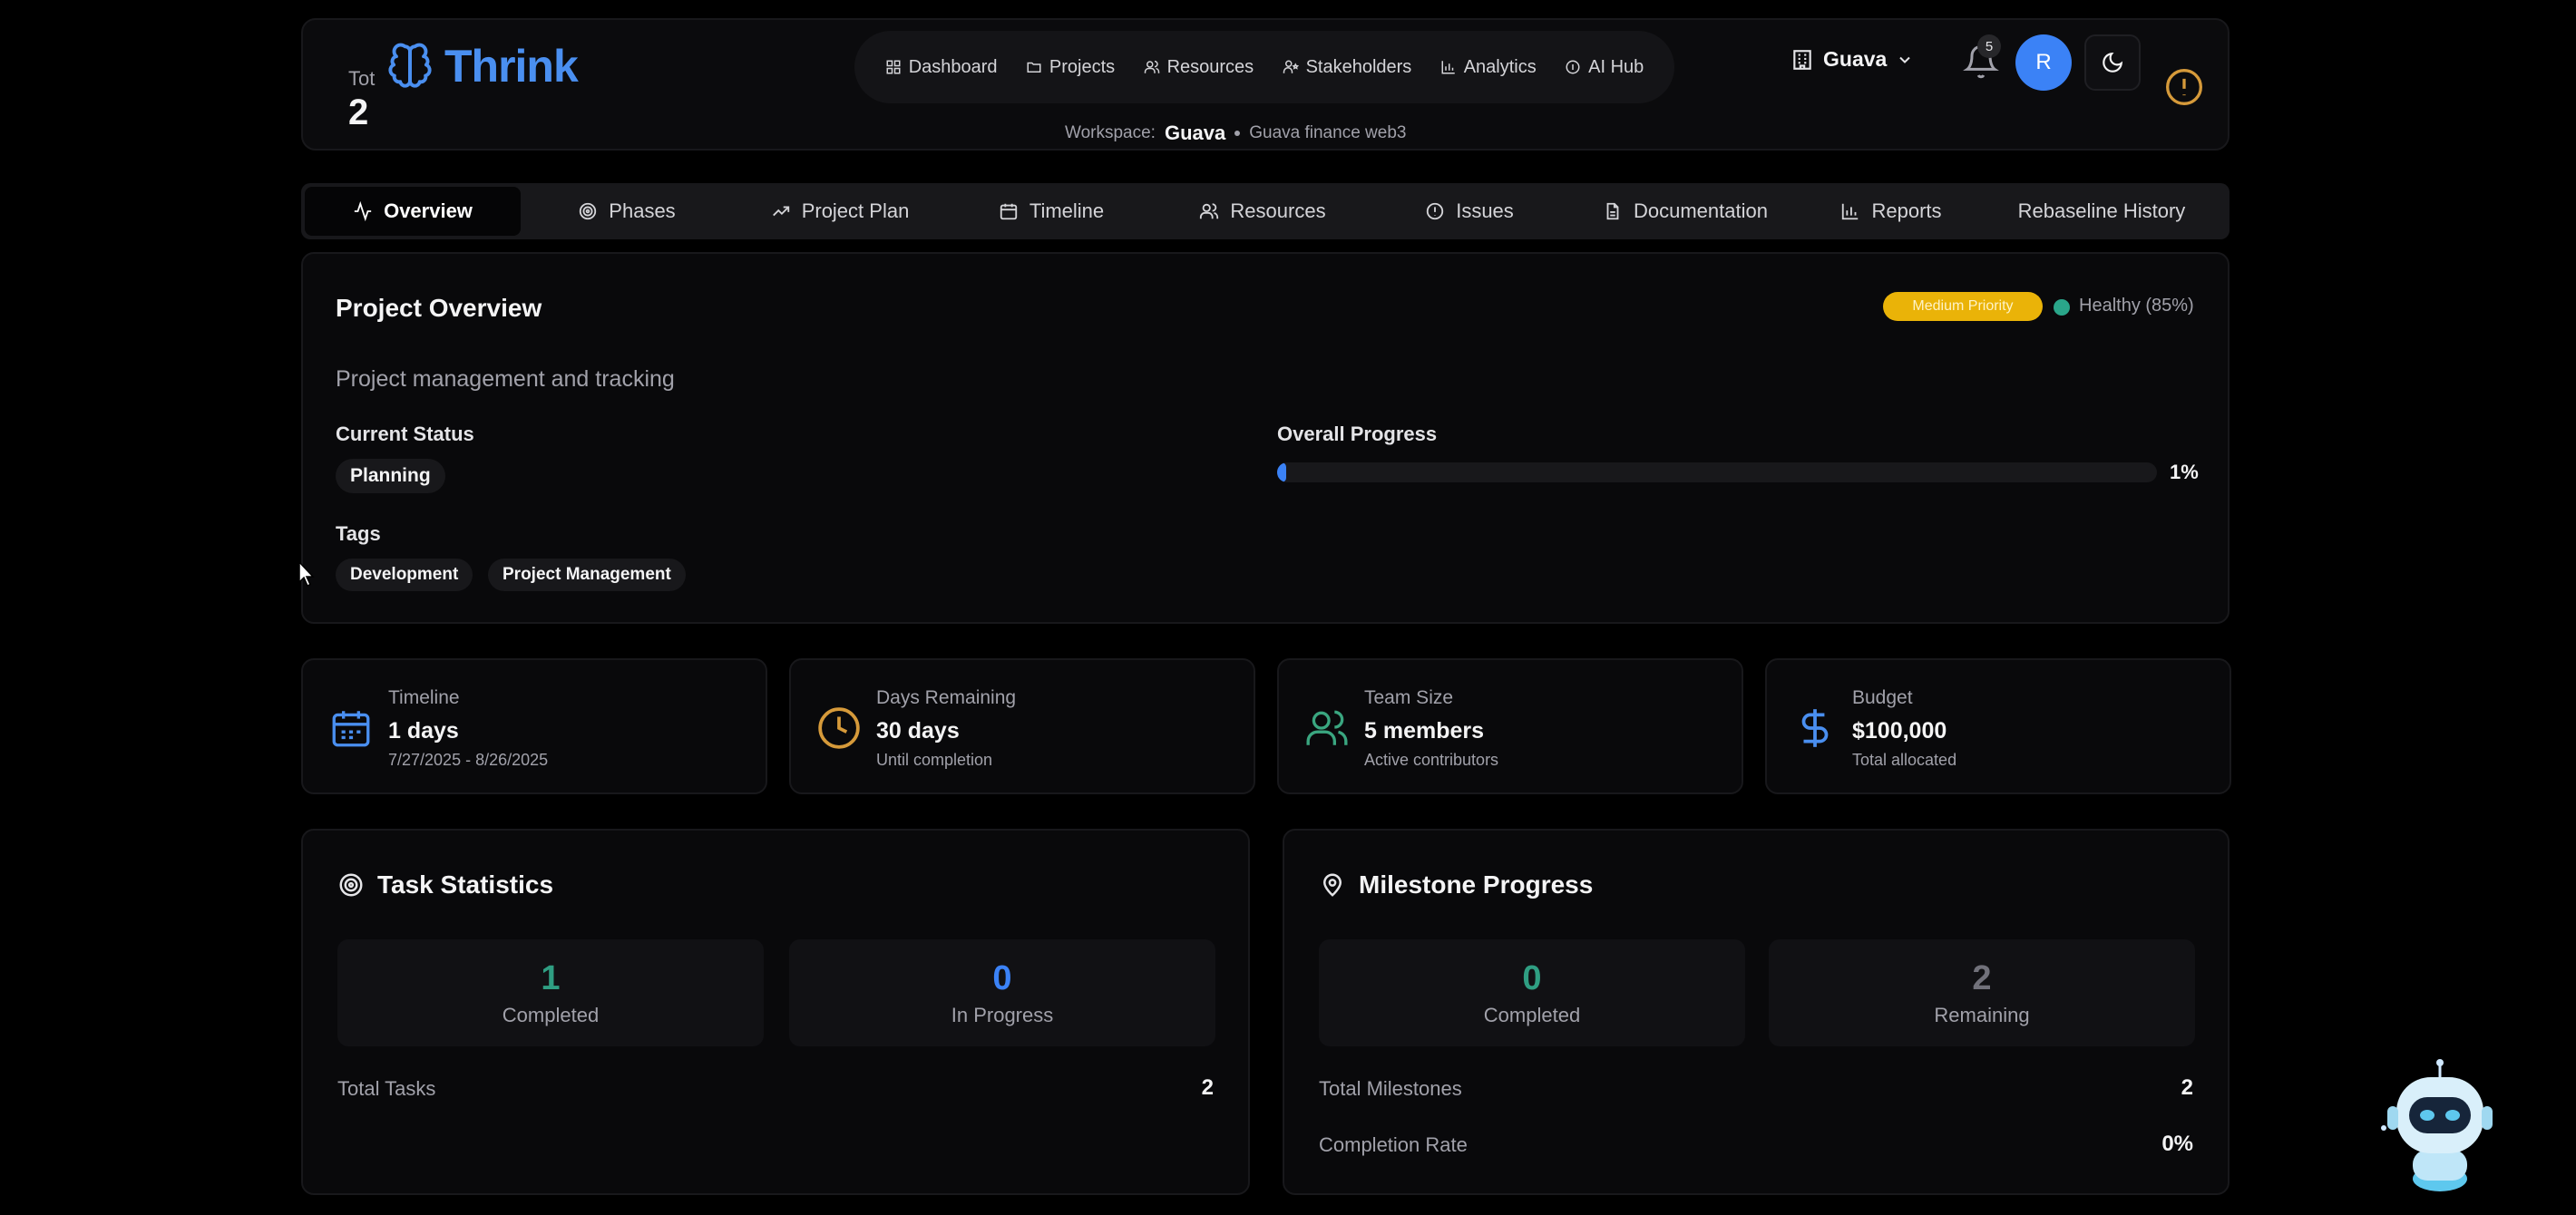 The height and width of the screenshot is (1215, 2576). What do you see at coordinates (2177, 1144) in the screenshot?
I see `completion-rate-value: 0%` at bounding box center [2177, 1144].